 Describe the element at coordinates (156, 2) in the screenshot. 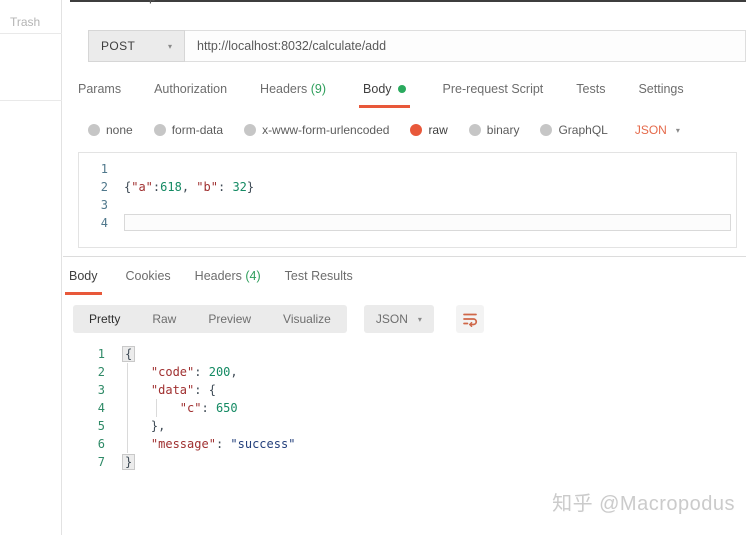

I see `cut-off-tab-text: p` at that location.